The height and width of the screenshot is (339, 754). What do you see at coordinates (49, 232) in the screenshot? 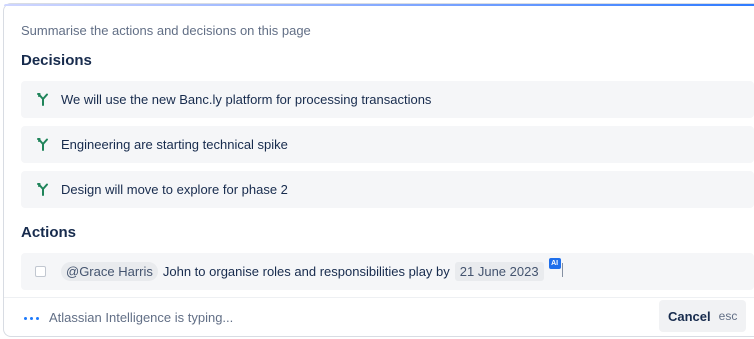
I see `actions-heading: Actions` at bounding box center [49, 232].